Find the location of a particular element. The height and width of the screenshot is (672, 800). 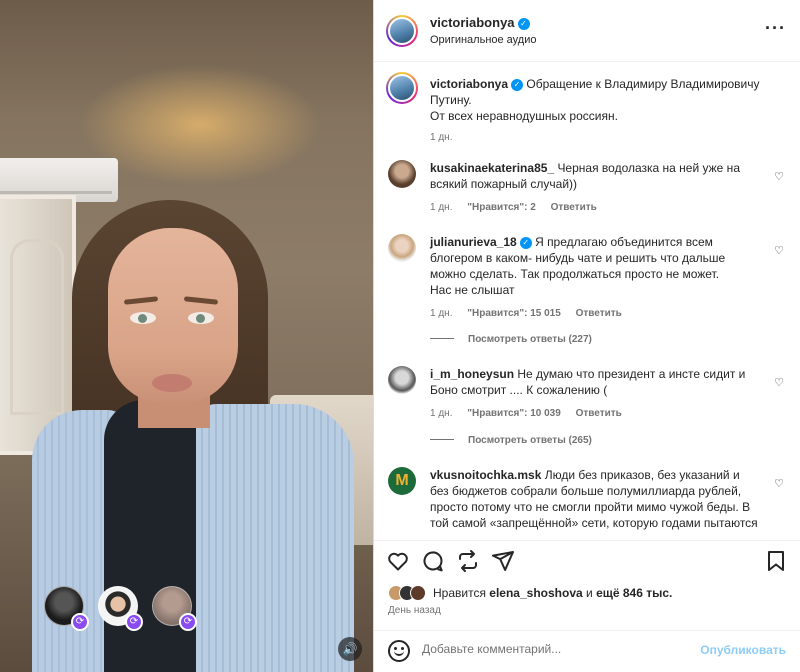

likes-prefix: Нравится is located at coordinates (459, 593).